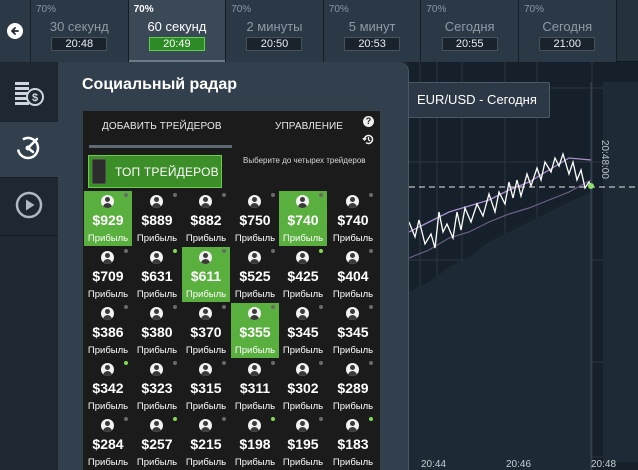 The image size is (638, 470). Describe the element at coordinates (29, 150) in the screenshot. I see `sidebar-item-social-radar` at that location.